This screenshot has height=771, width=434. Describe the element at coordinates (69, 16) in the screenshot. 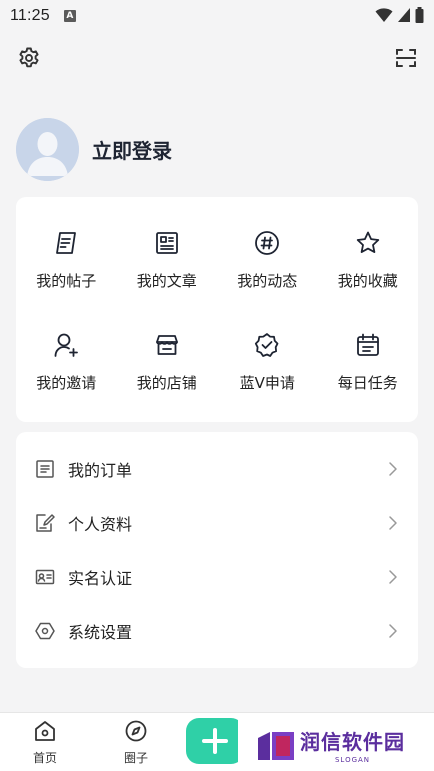

I see `notification-a-icon: A` at that location.